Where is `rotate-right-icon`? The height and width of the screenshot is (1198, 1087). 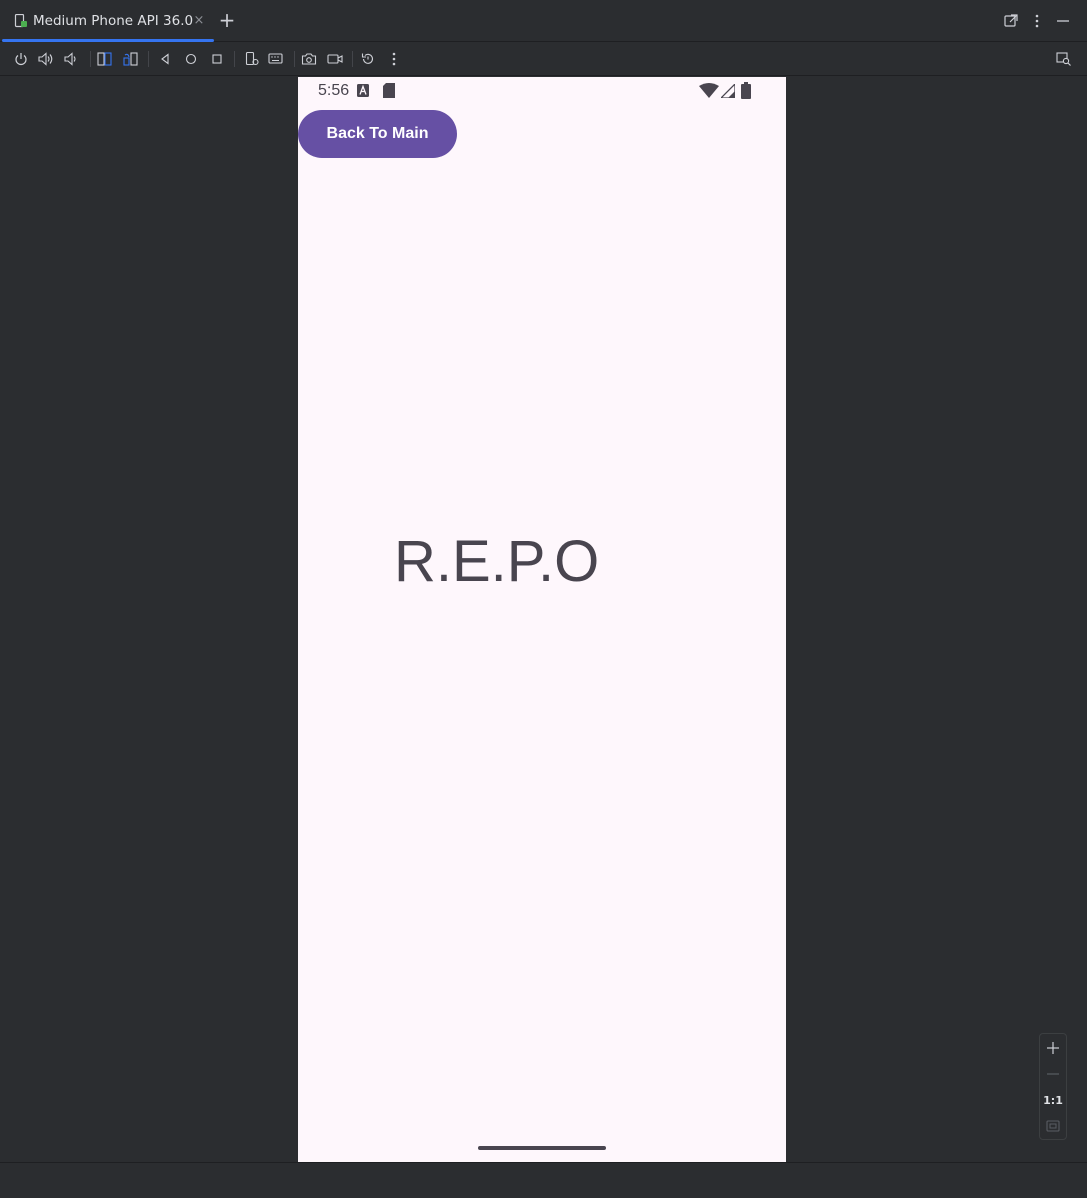 rotate-right-icon is located at coordinates (131, 59).